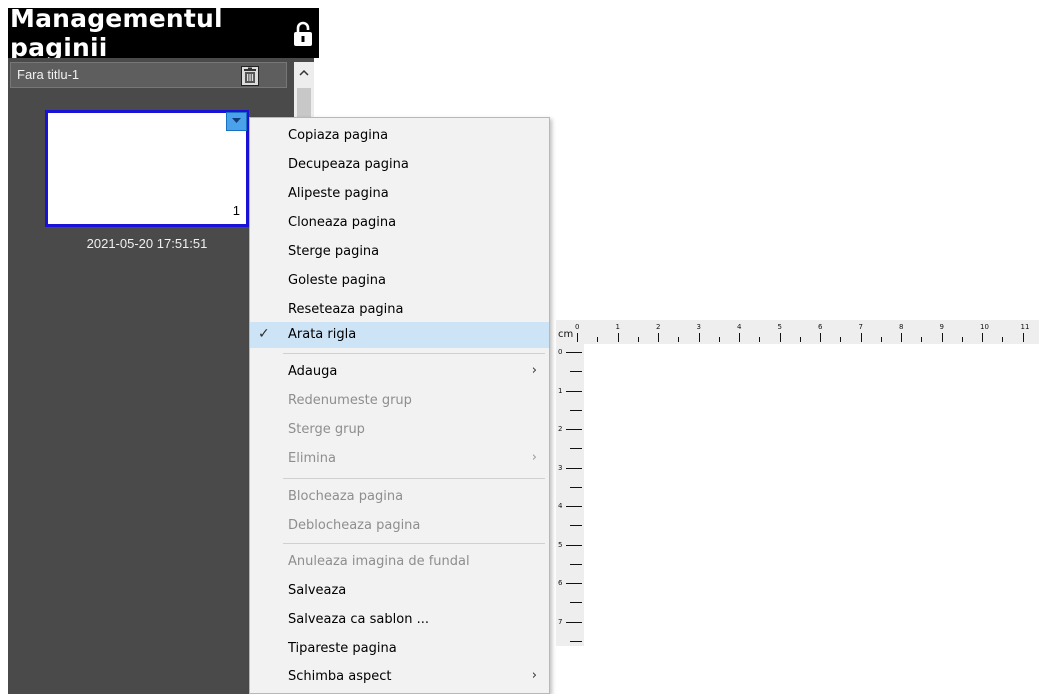 Image resolution: width=1039 pixels, height=694 pixels. What do you see at coordinates (797, 332) in the screenshot?
I see `horizontal-ruler: cm 0 1 2 3 4 5 6 7 8 9 10 11` at bounding box center [797, 332].